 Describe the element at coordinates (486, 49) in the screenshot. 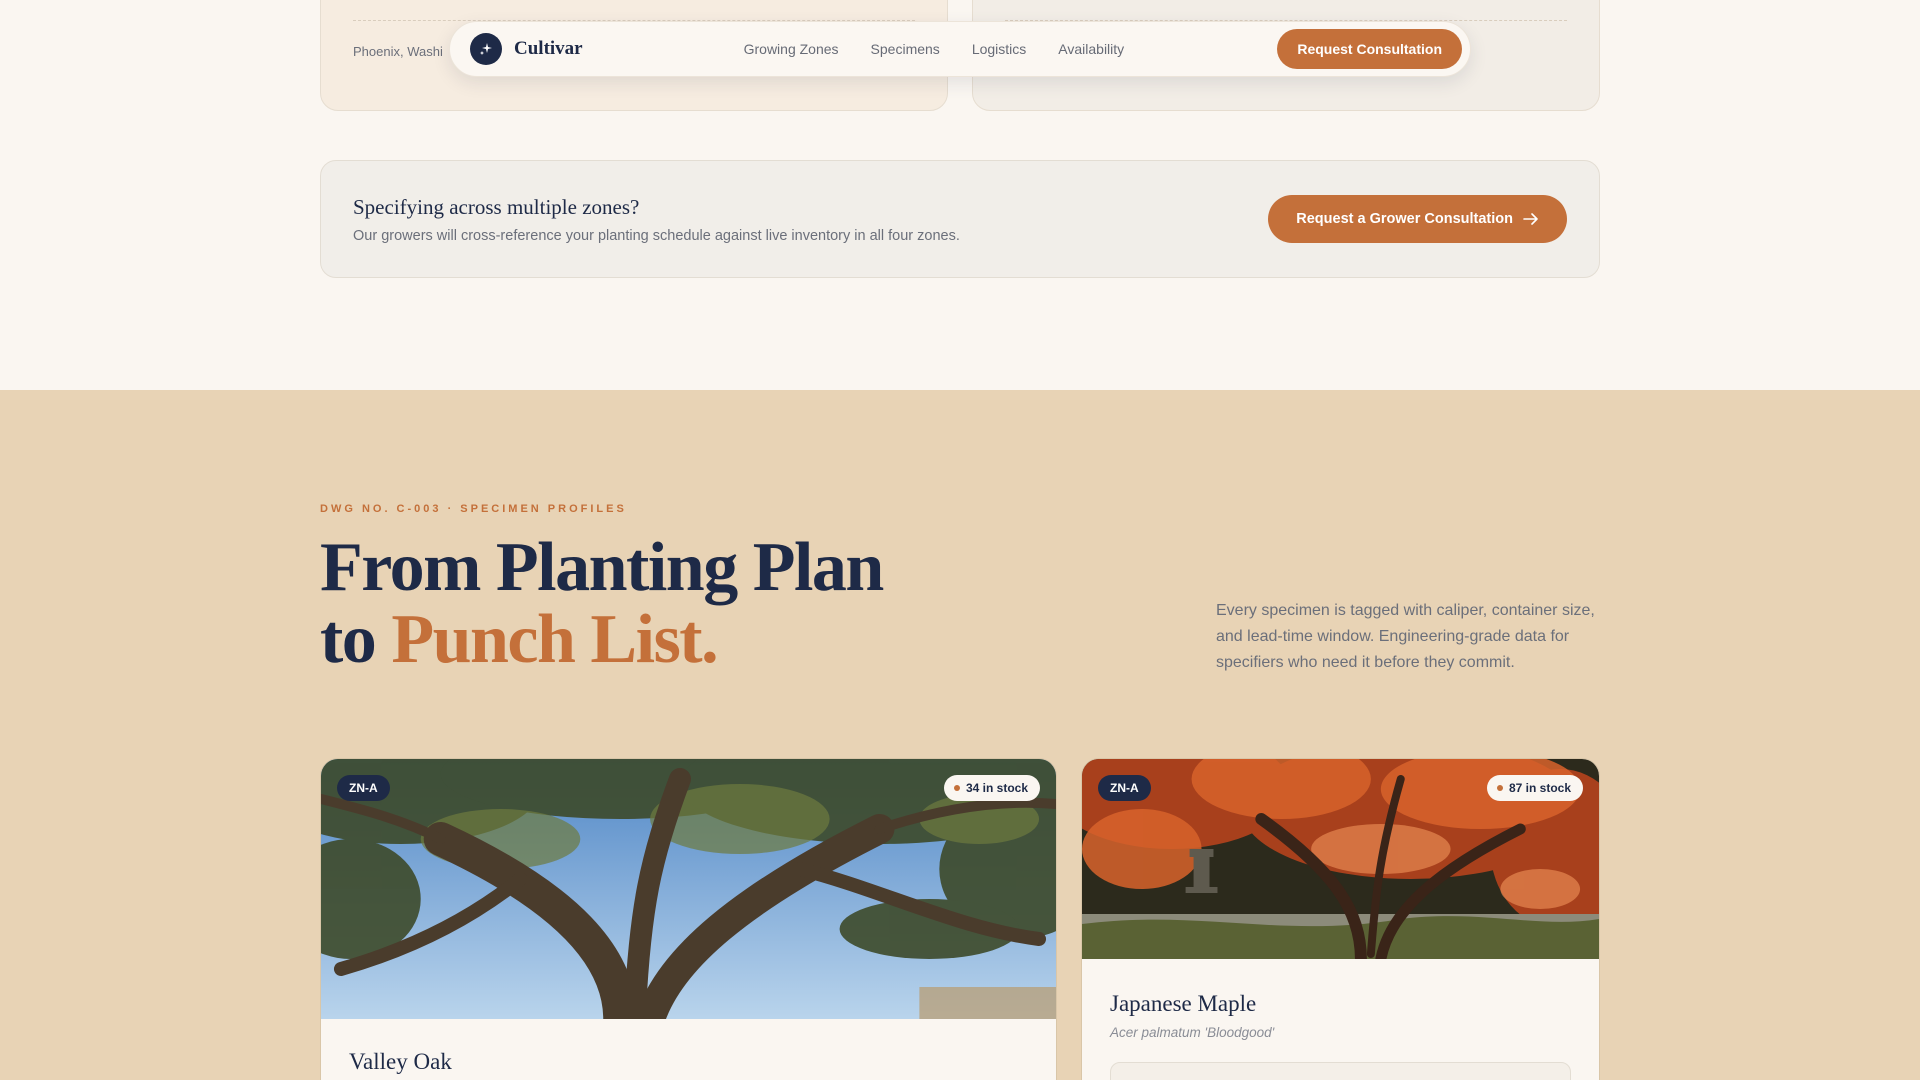

I see `sparkle-logo-icon` at that location.